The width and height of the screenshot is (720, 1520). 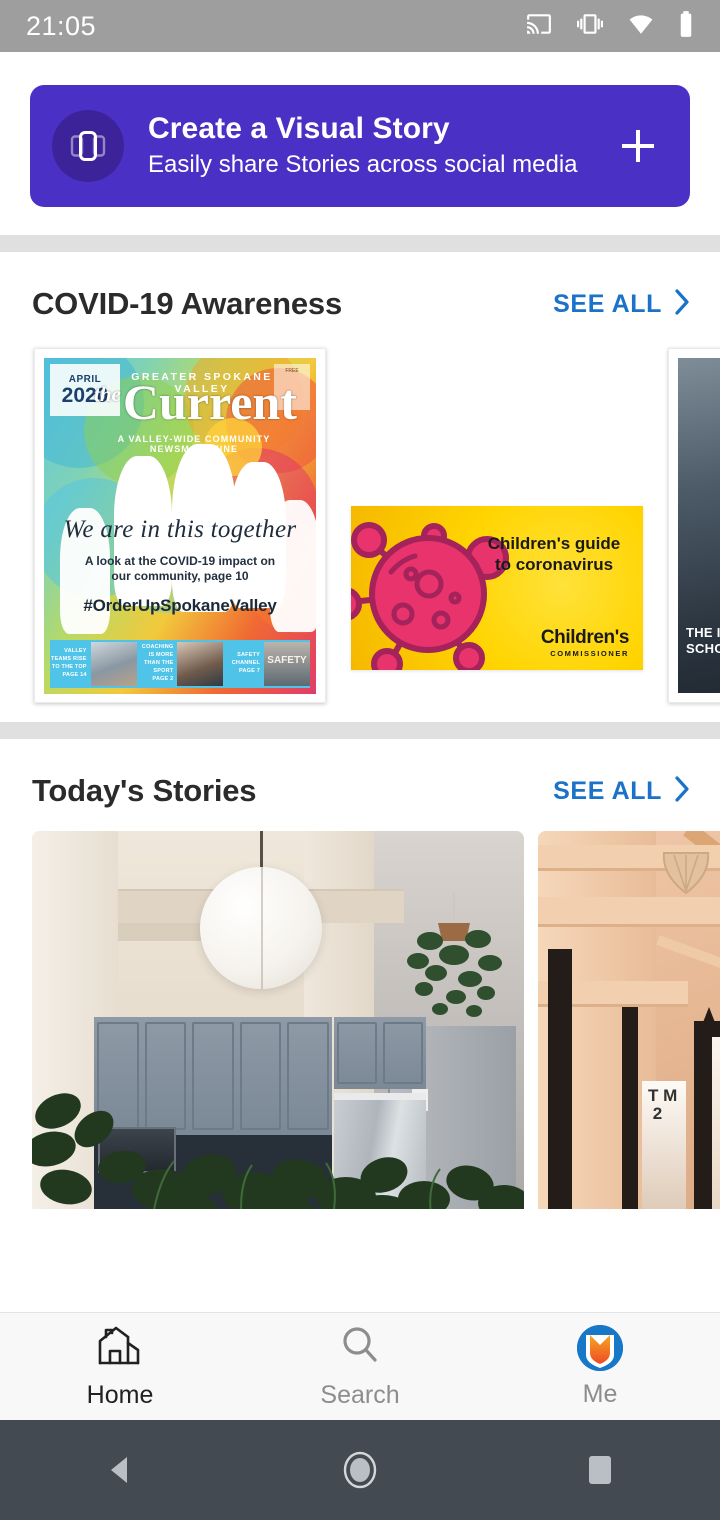 I want to click on battery-icon, so click(x=686, y=26).